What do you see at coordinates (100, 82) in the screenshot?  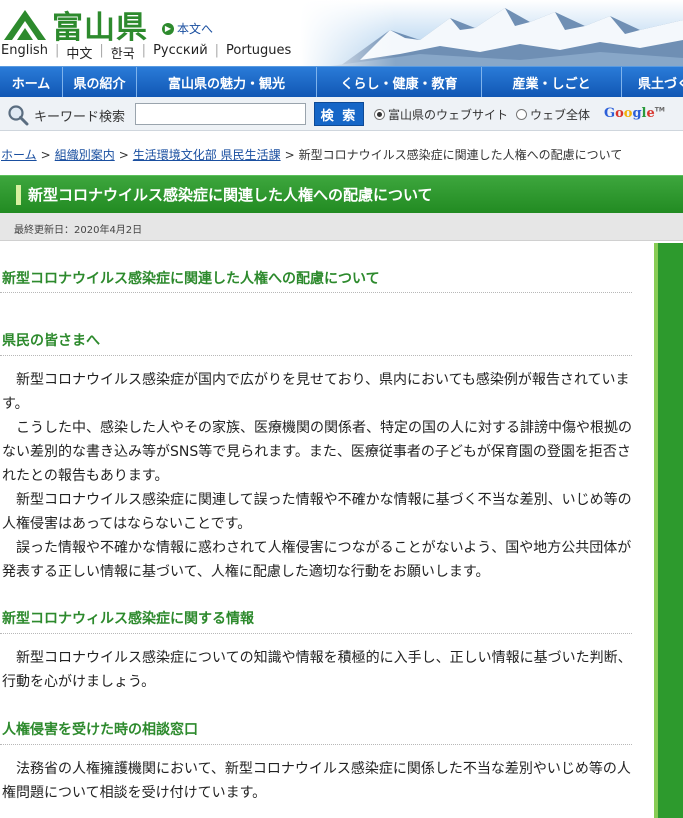 I see `nav-about: 県の紹介` at bounding box center [100, 82].